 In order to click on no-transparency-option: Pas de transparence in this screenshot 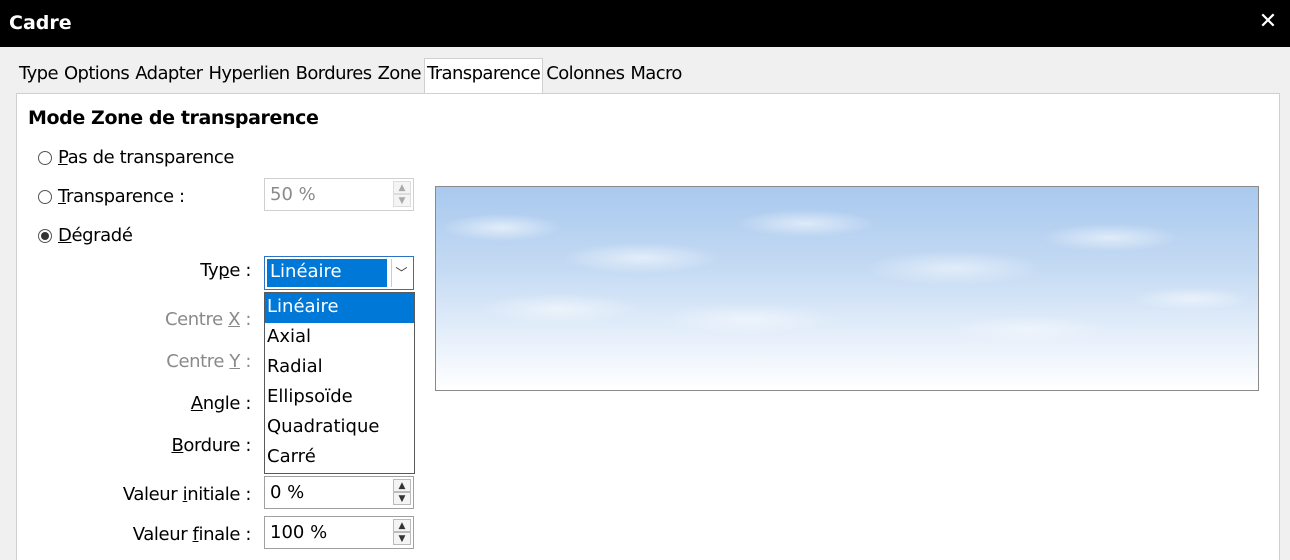, I will do `click(136, 157)`.